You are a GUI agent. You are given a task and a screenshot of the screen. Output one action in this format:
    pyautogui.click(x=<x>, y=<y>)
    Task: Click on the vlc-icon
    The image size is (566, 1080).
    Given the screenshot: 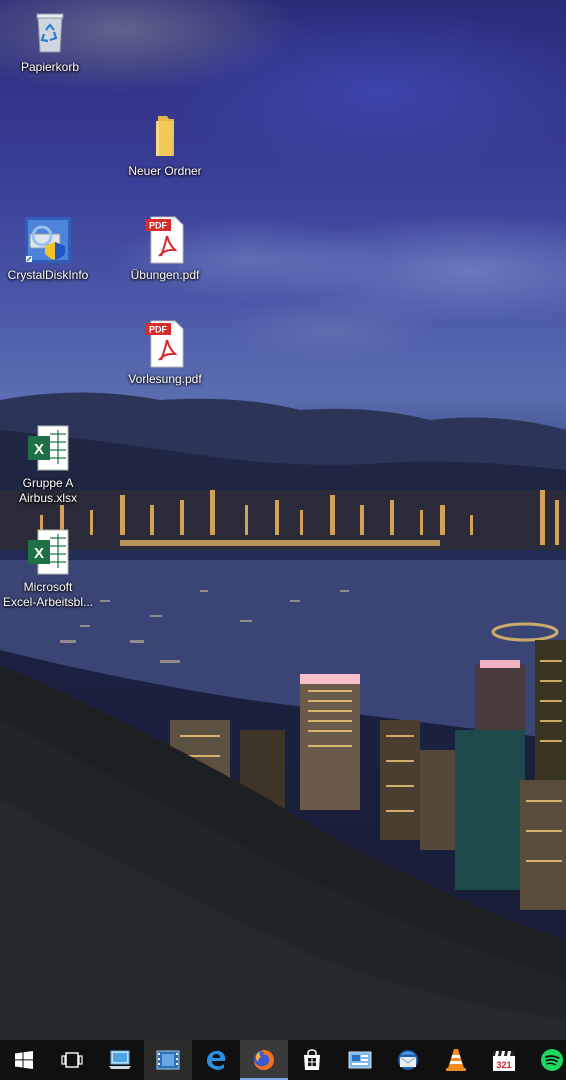 What is the action you would take?
    pyautogui.click(x=456, y=1060)
    